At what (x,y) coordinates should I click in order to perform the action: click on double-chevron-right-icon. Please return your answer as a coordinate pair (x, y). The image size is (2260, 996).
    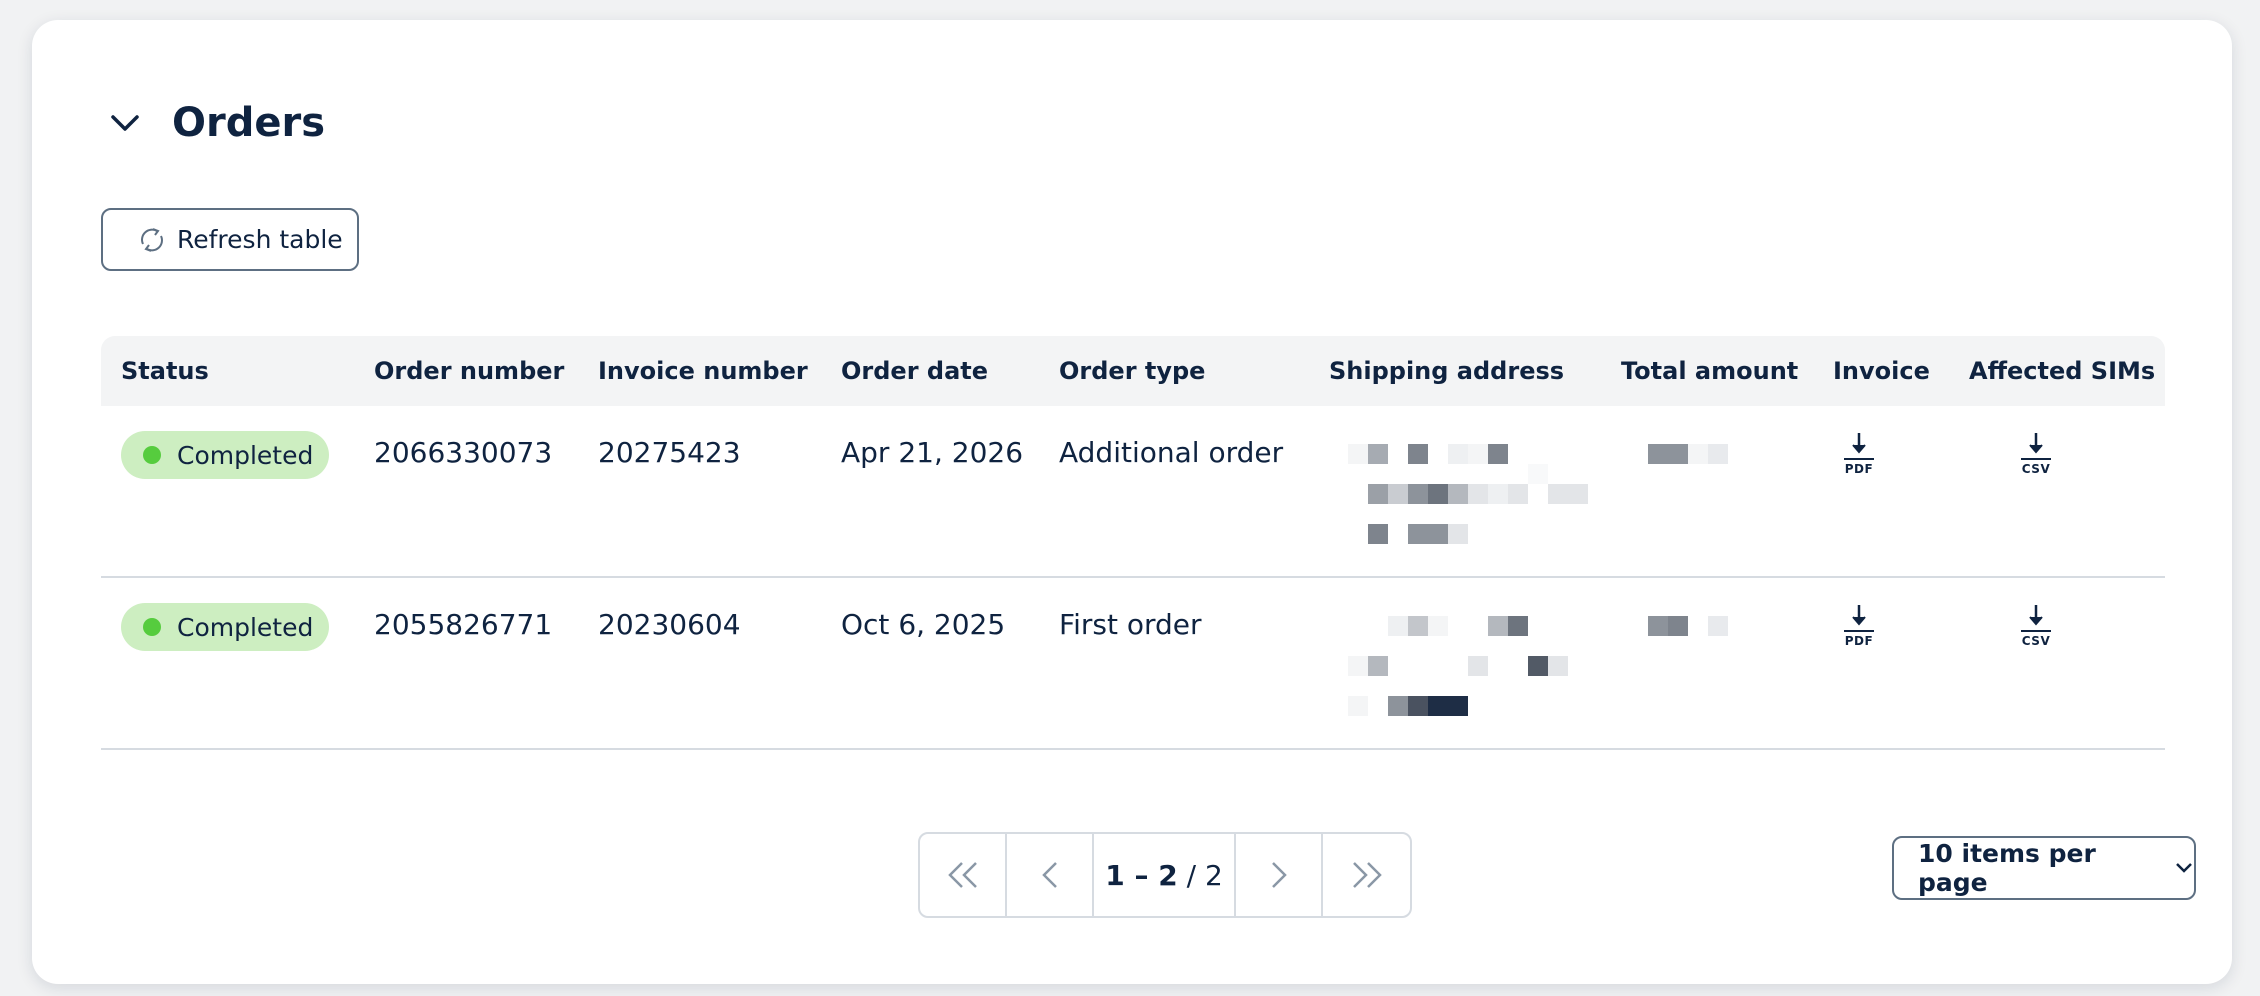
    Looking at the image, I should click on (1367, 875).